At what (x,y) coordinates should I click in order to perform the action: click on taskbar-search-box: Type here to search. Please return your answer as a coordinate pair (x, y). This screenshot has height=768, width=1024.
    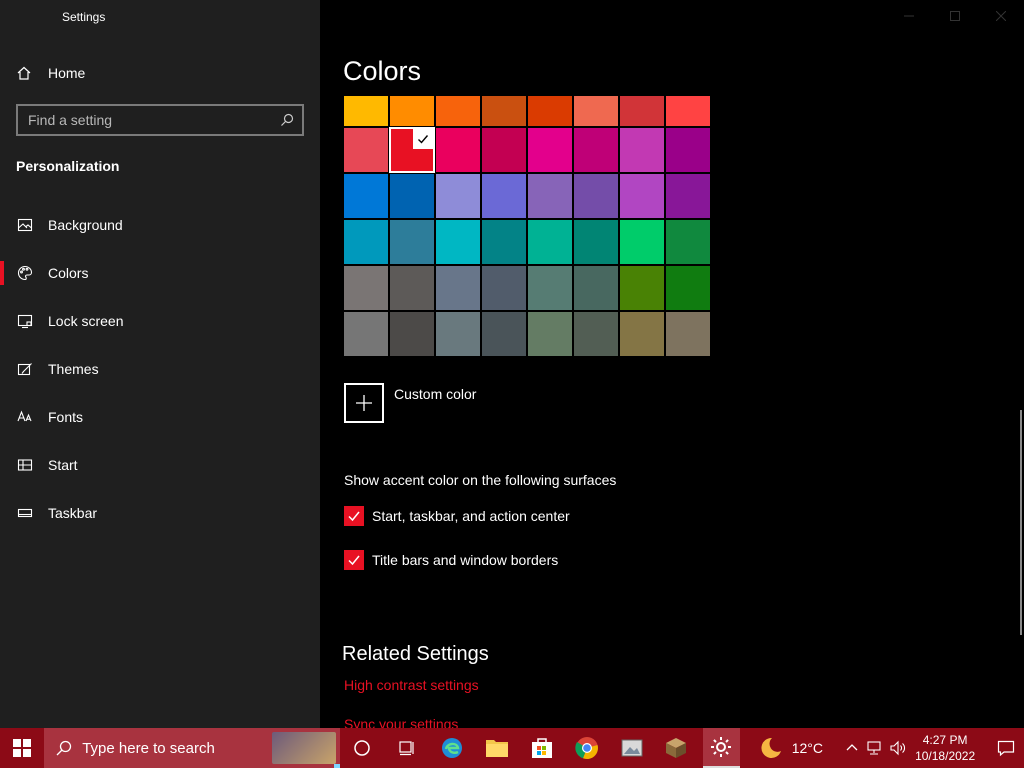
    Looking at the image, I should click on (192, 748).